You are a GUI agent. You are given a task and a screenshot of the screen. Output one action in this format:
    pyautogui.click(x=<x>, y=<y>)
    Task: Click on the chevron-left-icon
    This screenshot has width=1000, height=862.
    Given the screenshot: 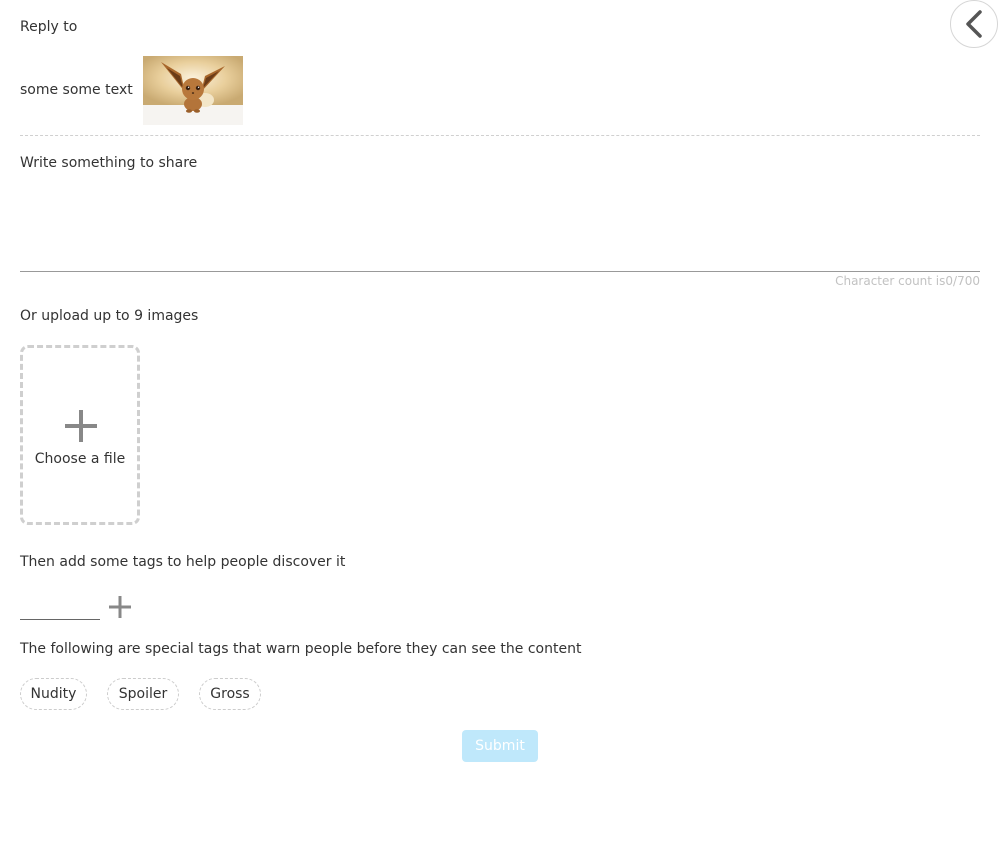 What is the action you would take?
    pyautogui.click(x=974, y=24)
    